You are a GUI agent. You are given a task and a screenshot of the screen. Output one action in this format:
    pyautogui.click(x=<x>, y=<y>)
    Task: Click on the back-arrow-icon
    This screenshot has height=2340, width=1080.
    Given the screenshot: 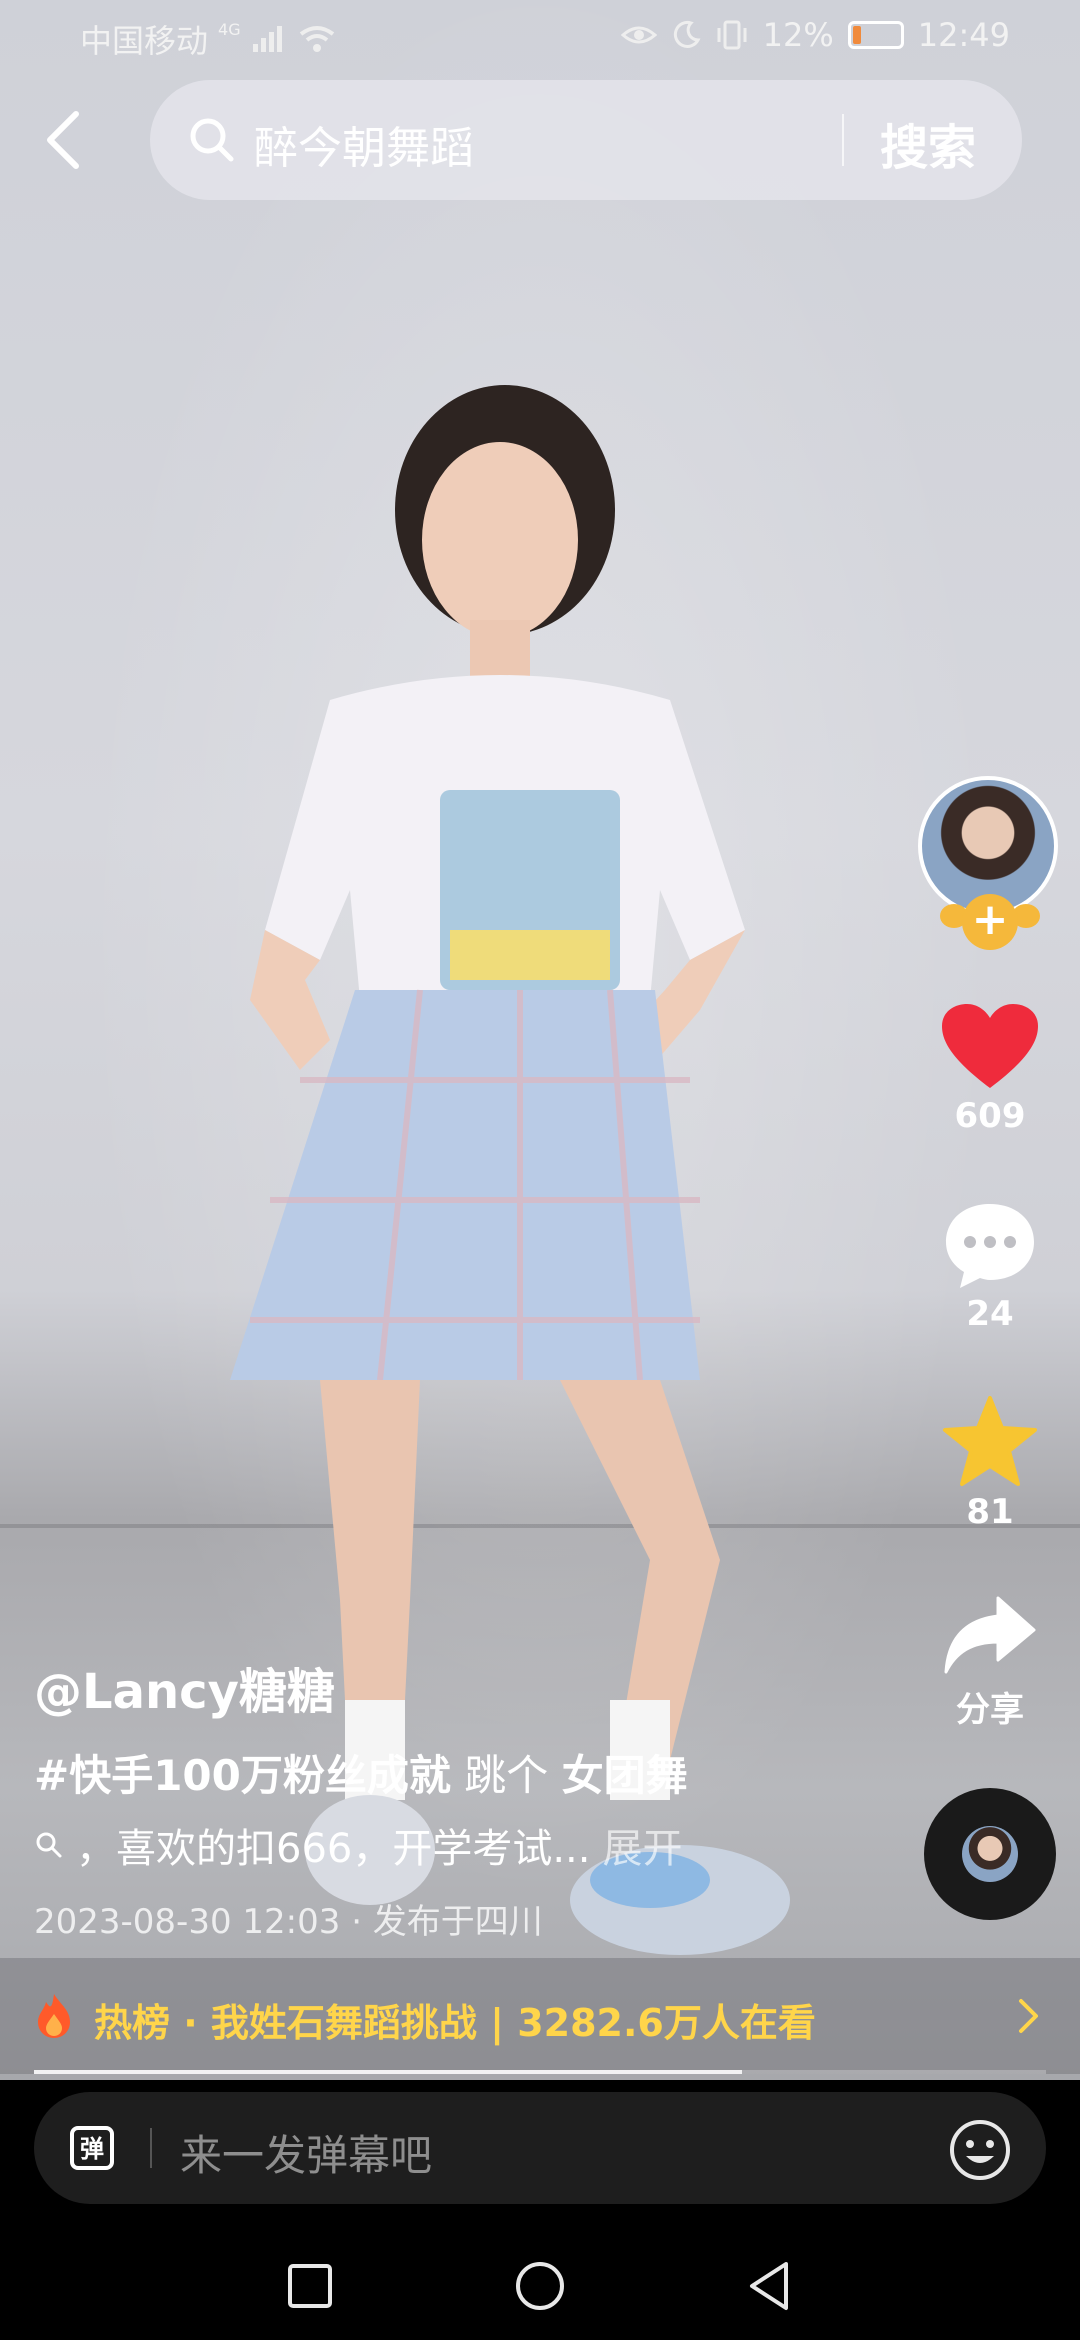 What is the action you would take?
    pyautogui.click(x=64, y=140)
    